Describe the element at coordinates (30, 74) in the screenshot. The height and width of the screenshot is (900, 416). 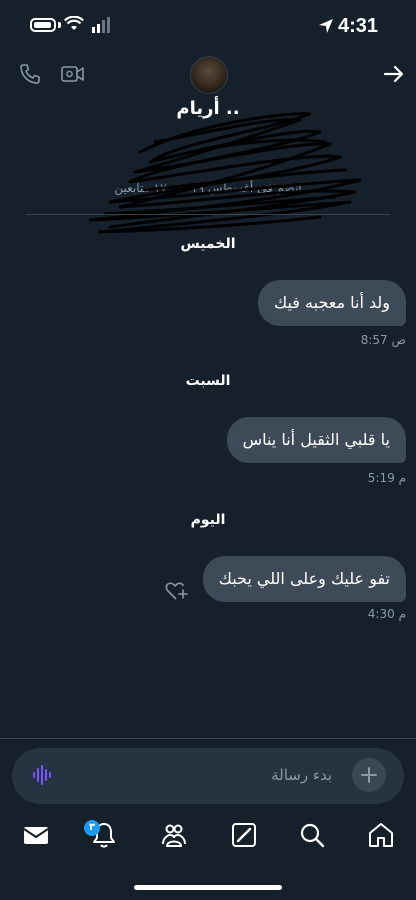
I see `phone-icon` at that location.